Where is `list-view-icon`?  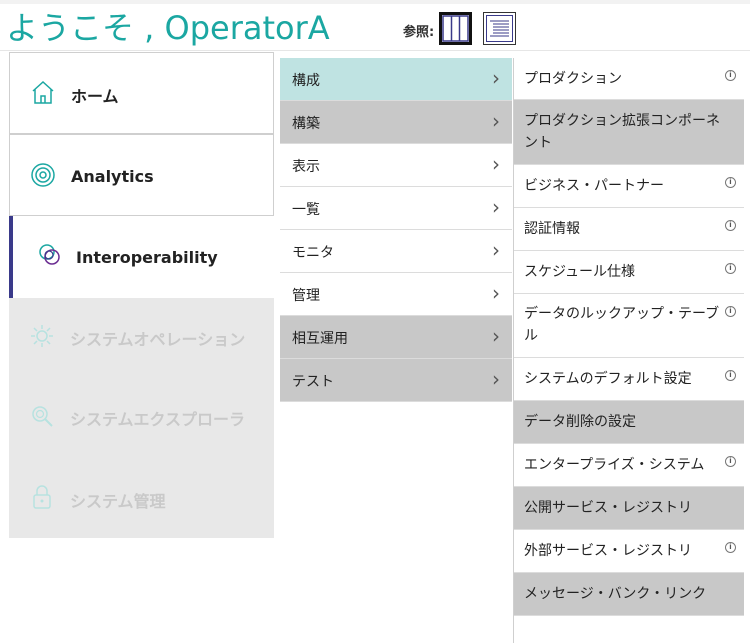
list-view-icon is located at coordinates (499, 28).